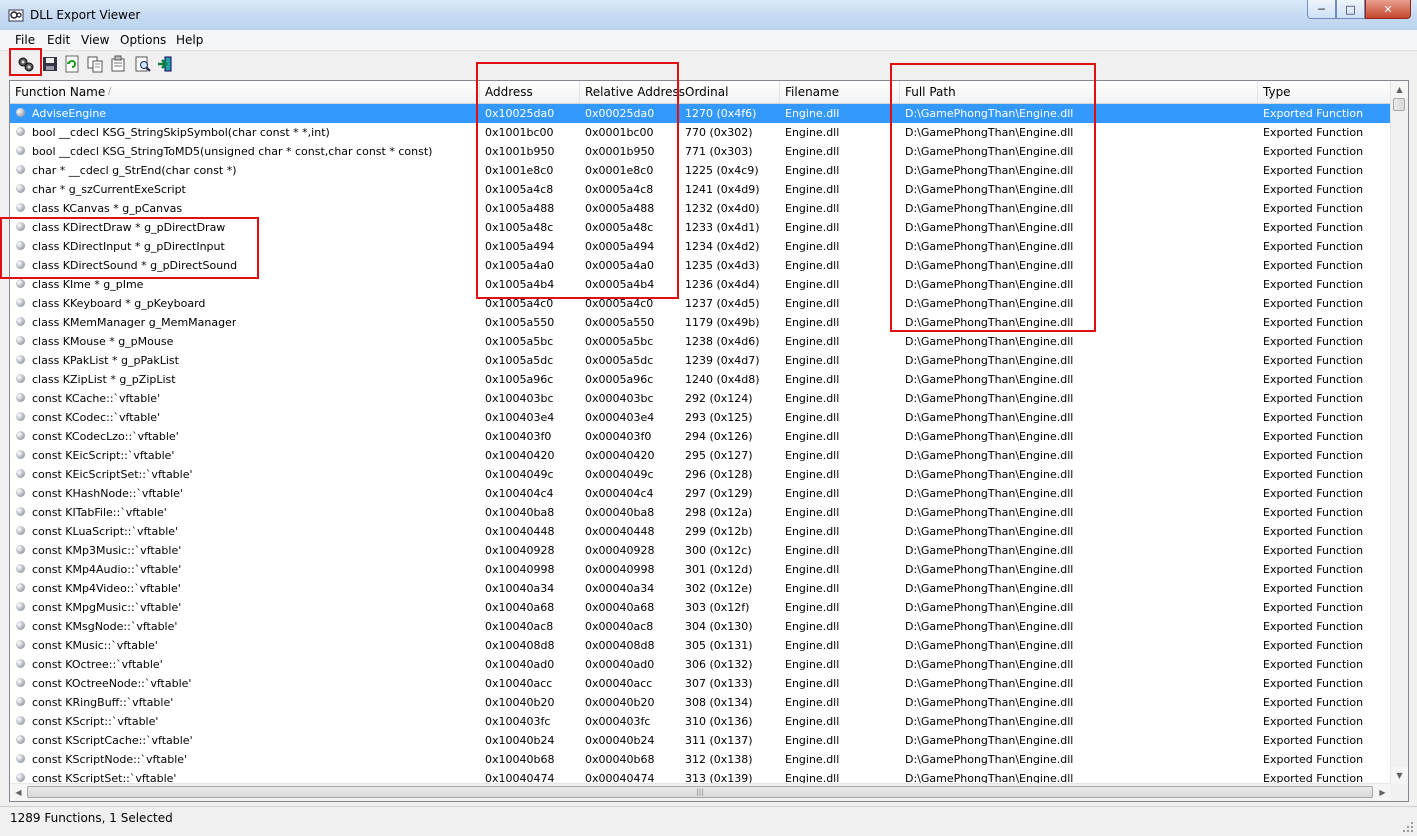  I want to click on menu-view: View, so click(95, 40).